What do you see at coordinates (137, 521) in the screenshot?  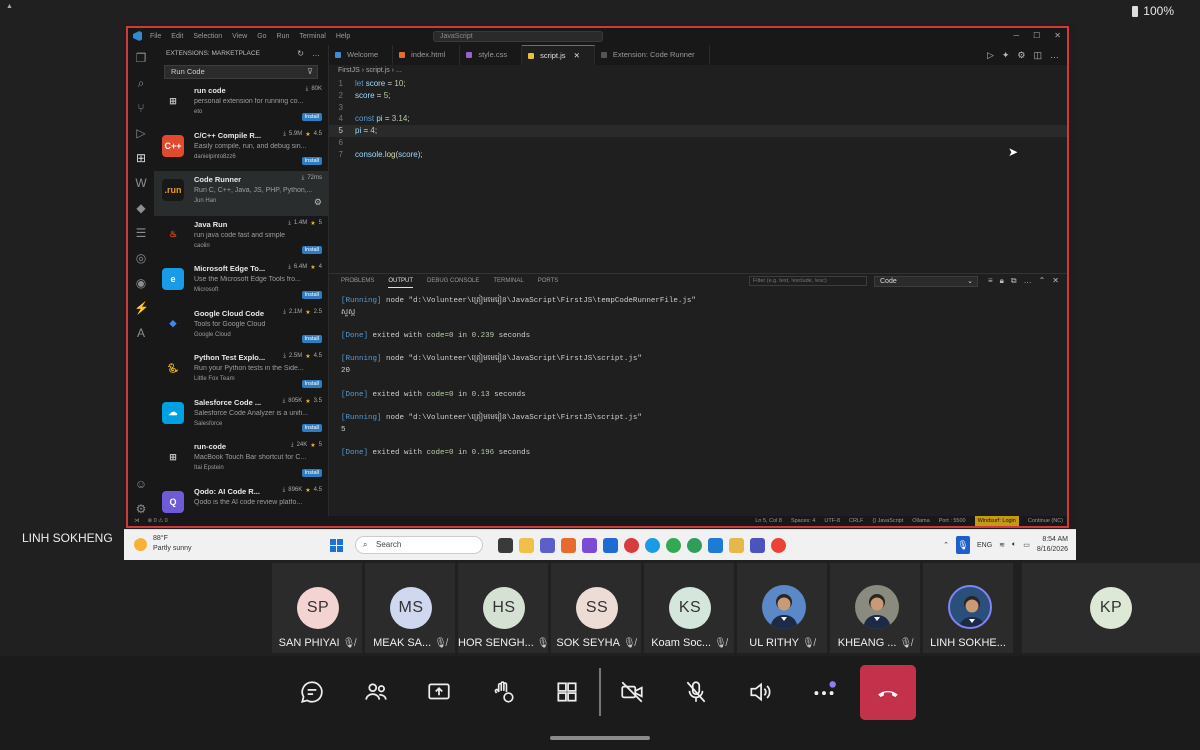 I see `remote-indicator-icon: ⋊` at bounding box center [137, 521].